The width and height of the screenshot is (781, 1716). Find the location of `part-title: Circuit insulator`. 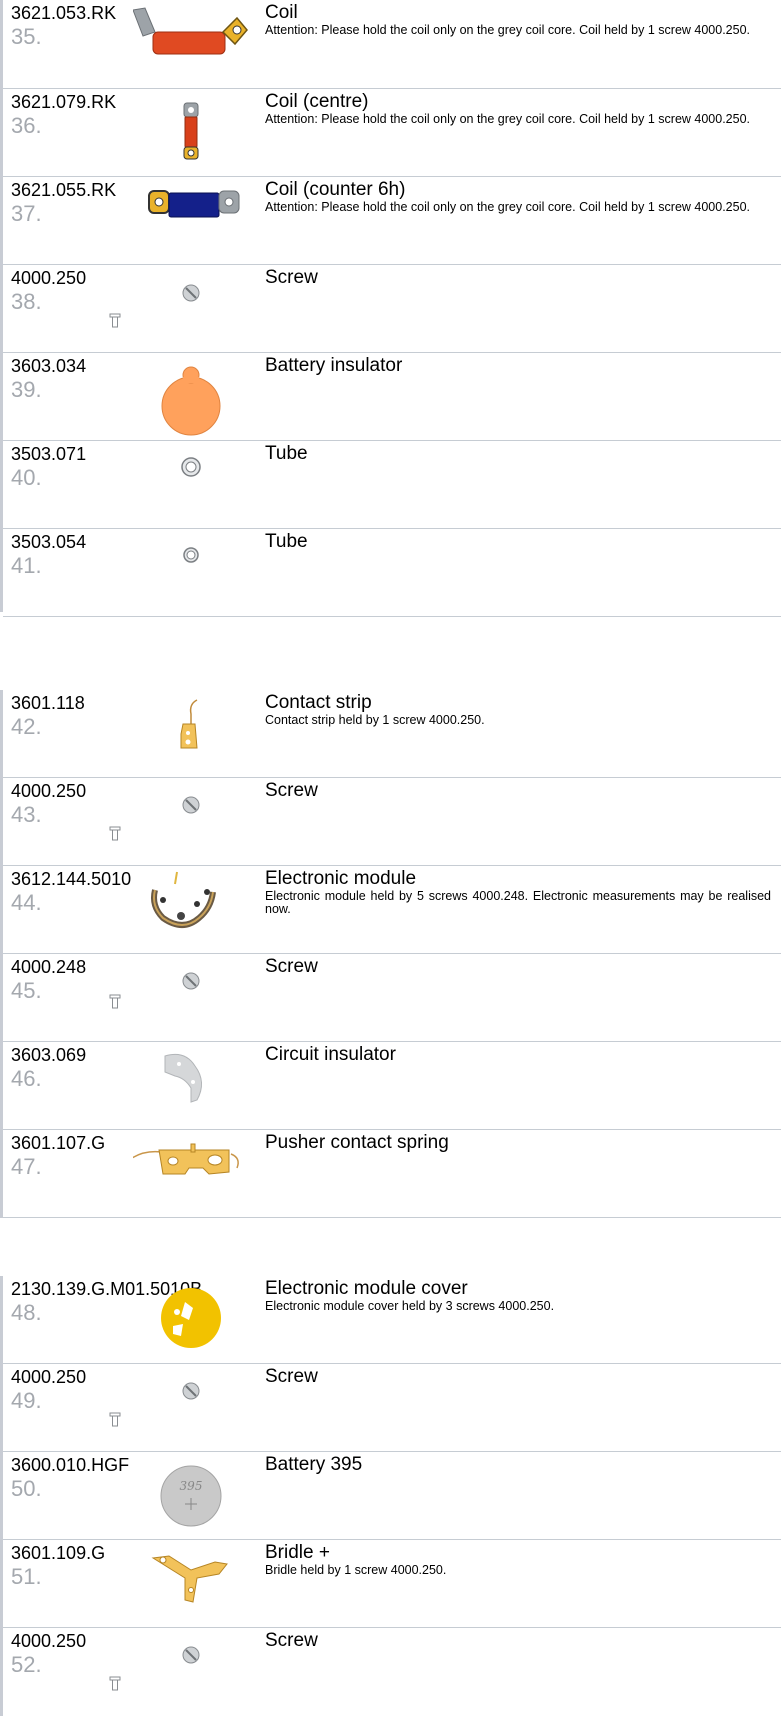

part-title: Circuit insulator is located at coordinates (330, 1054).